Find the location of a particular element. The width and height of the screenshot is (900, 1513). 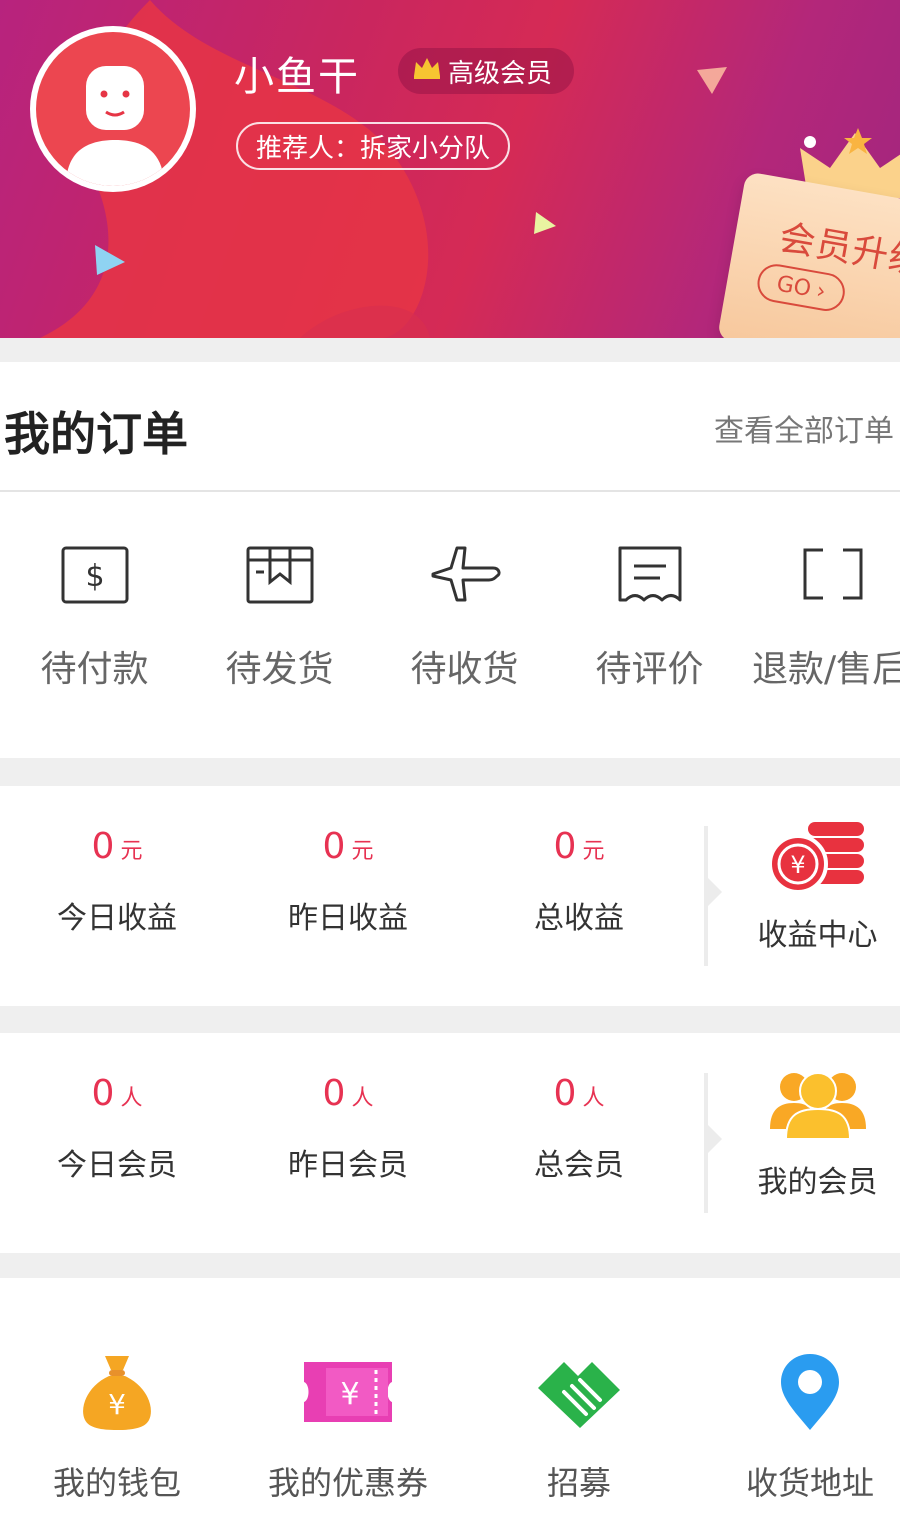

earnings-card: 0元 今日收益 0元 昨日收益 0元 总收益 ¥ 收益中心 is located at coordinates (450, 896).